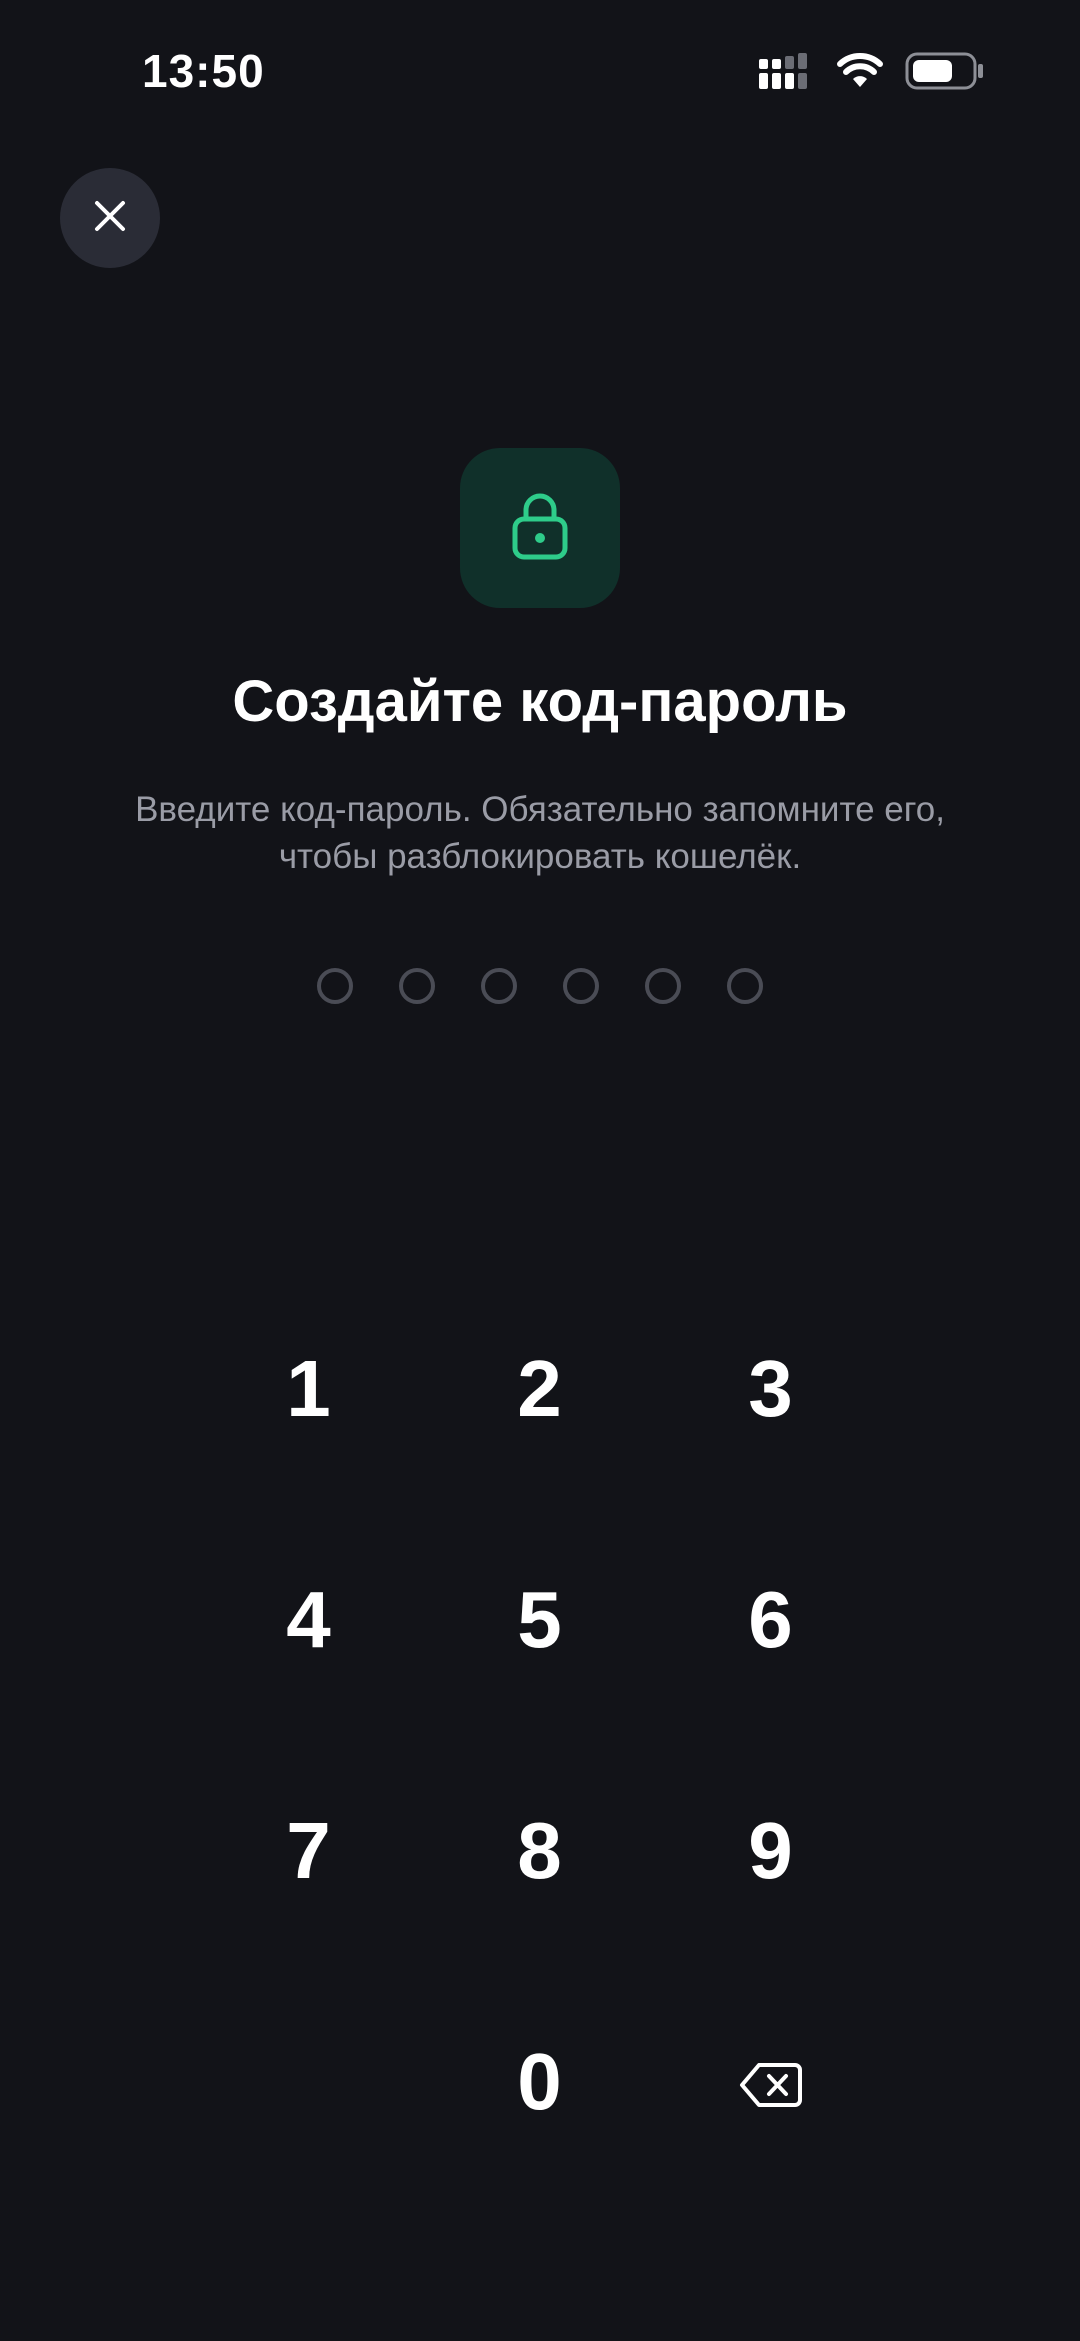 Image resolution: width=1080 pixels, height=2341 pixels. What do you see at coordinates (308, 1388) in the screenshot?
I see `key-1: 1` at bounding box center [308, 1388].